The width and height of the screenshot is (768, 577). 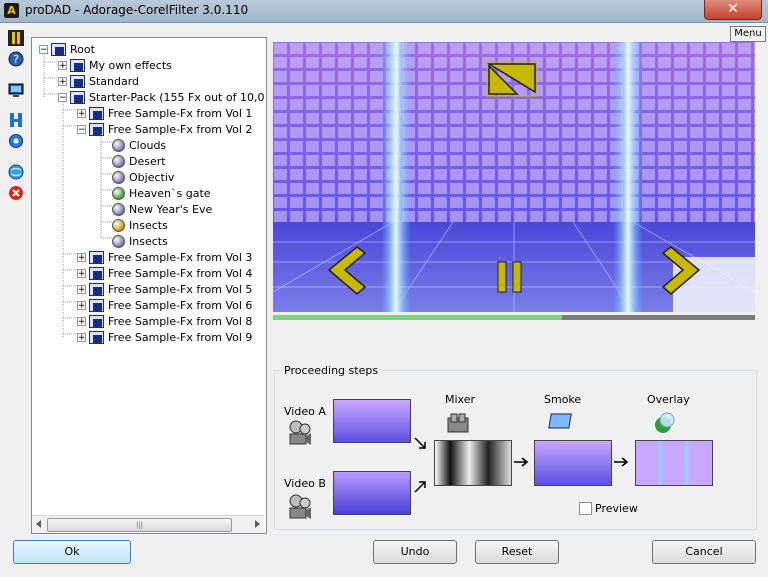 I want to click on mixer-thumbnail, so click(x=473, y=463).